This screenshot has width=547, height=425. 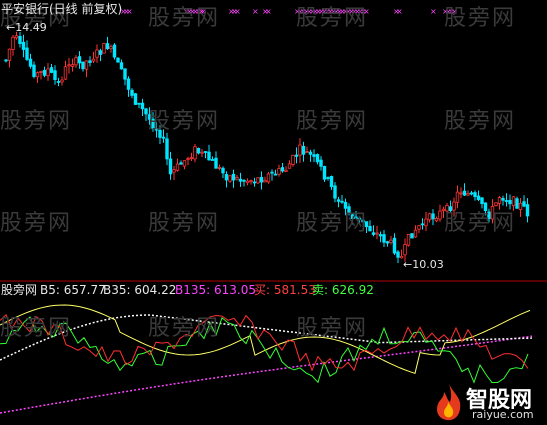 I want to click on indicator-name: 股旁网, so click(x=19, y=290).